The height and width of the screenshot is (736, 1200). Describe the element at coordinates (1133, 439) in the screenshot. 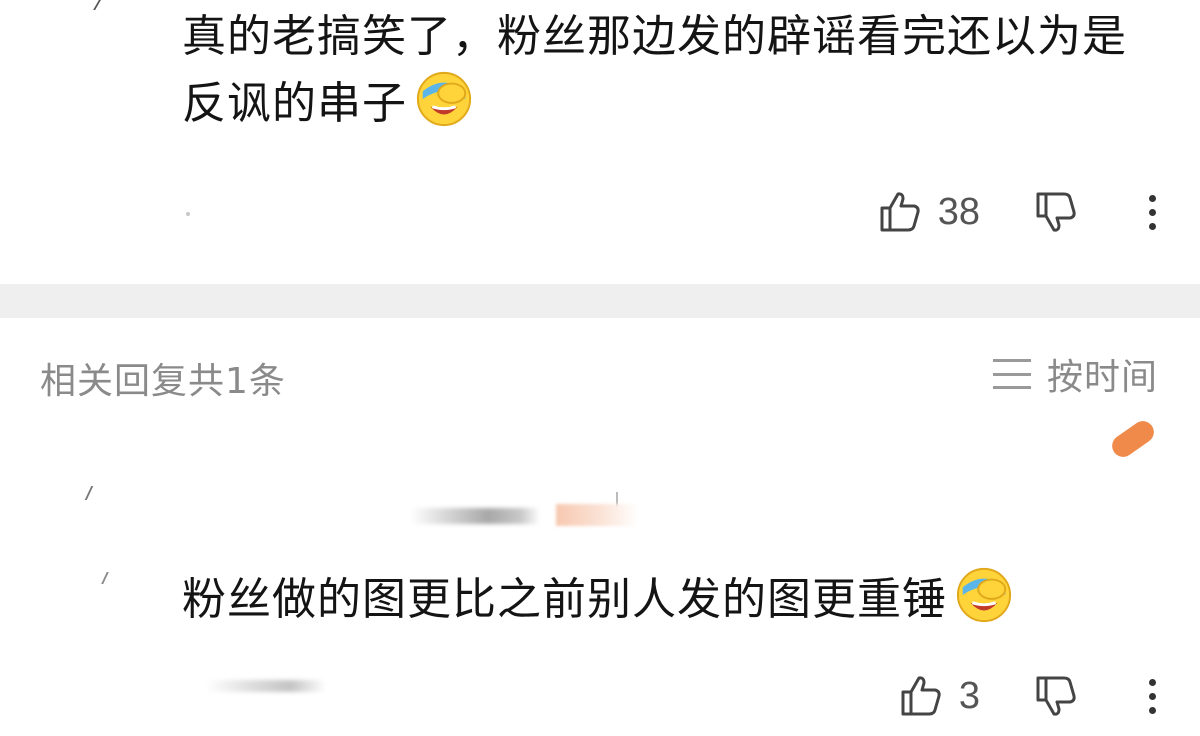

I see `write-reply-pen-icon` at that location.